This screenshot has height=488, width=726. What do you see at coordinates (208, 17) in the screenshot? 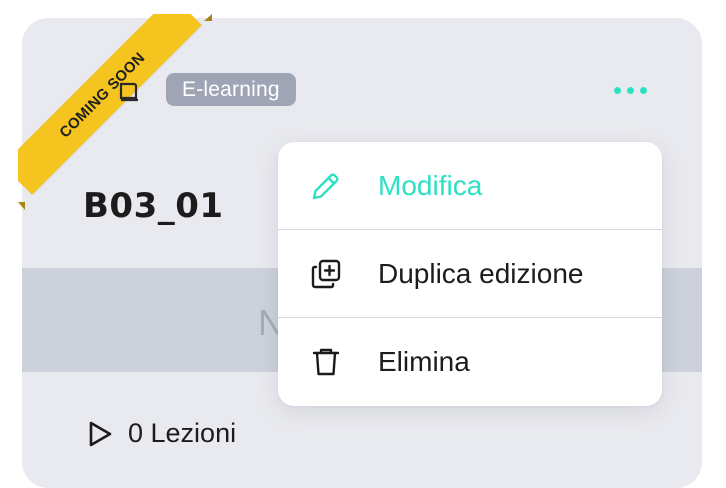
I see `ribbon-fold-top` at bounding box center [208, 17].